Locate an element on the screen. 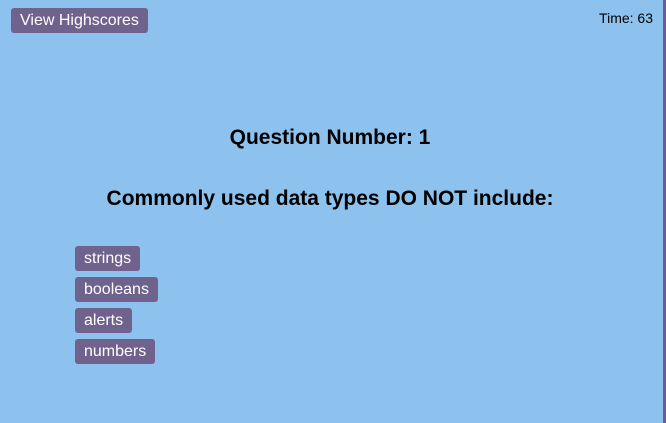  question-number-value: 1 is located at coordinates (424, 137).